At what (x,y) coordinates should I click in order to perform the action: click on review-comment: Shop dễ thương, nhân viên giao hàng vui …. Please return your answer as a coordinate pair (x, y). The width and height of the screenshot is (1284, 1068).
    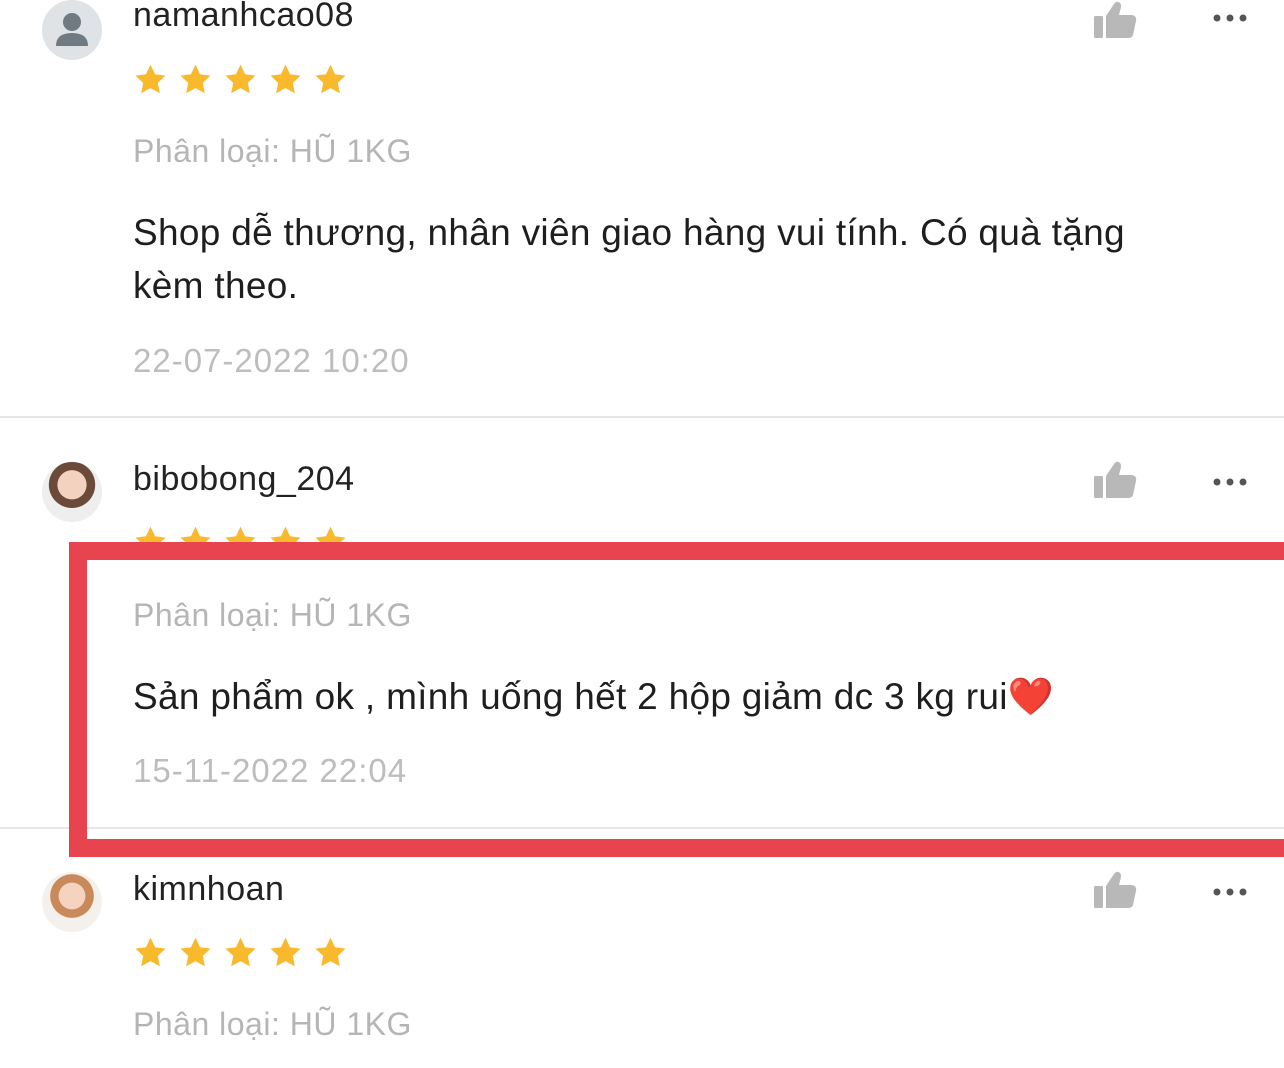
    Looking at the image, I should click on (629, 259).